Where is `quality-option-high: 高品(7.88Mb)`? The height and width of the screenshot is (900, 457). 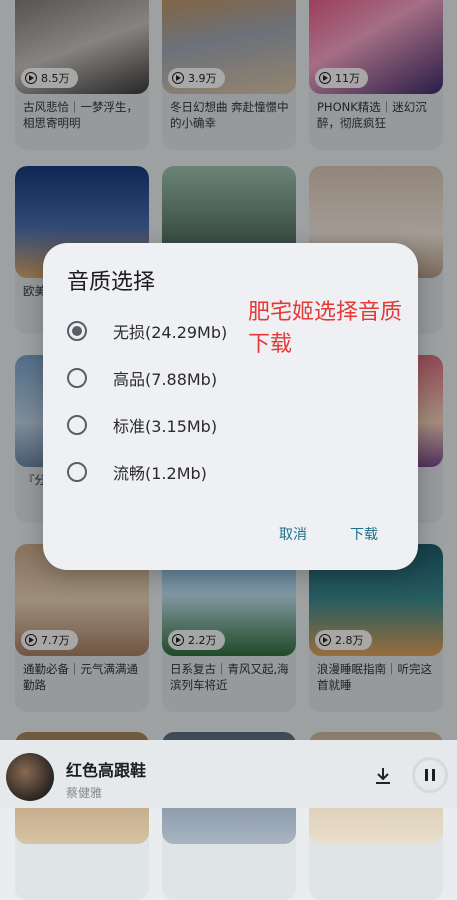
quality-option-high: 高品(7.88Mb) is located at coordinates (142, 378).